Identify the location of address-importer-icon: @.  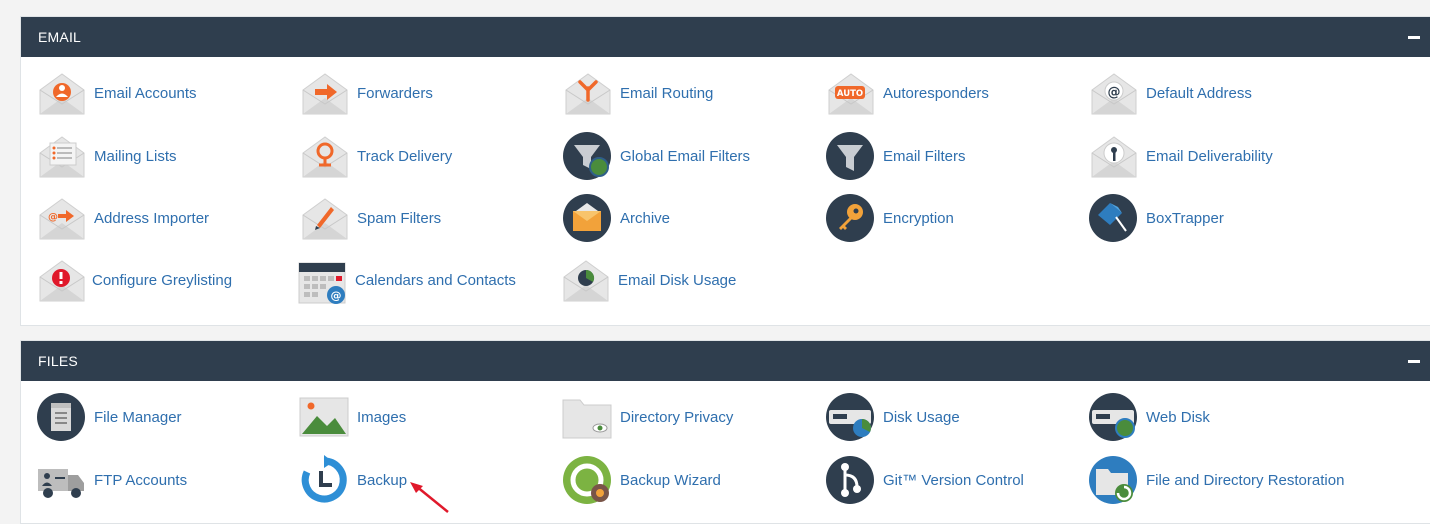
(62, 218).